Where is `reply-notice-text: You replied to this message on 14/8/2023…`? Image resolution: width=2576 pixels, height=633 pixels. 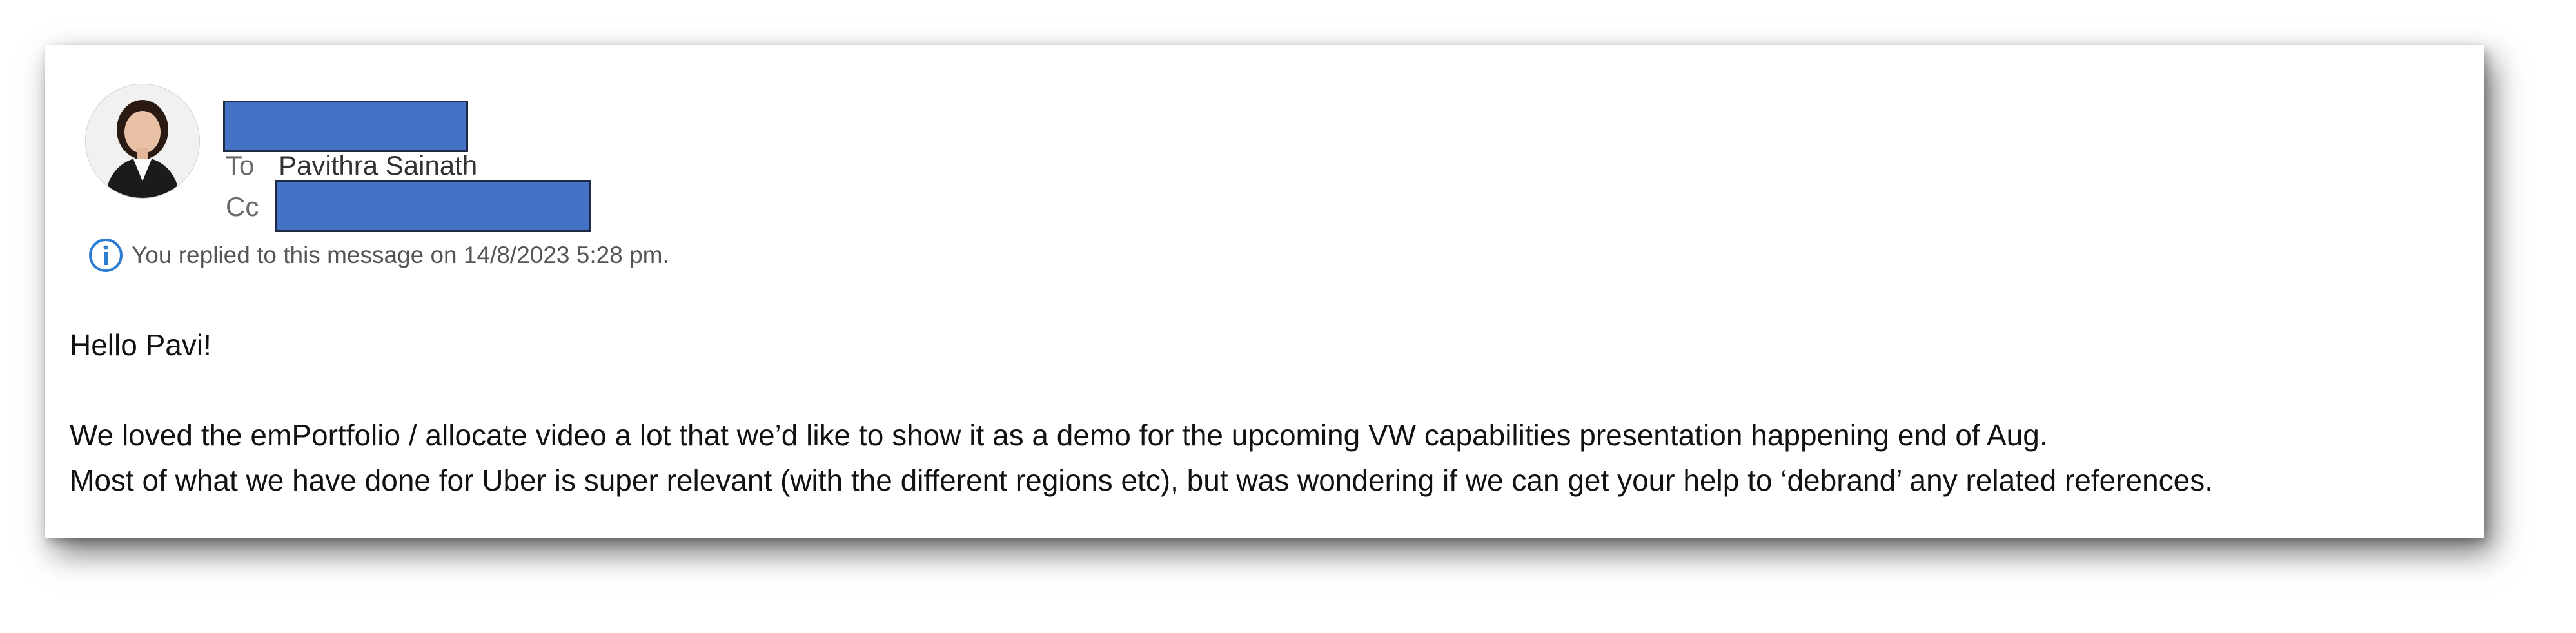 reply-notice-text: You replied to this message on 14/8/2023… is located at coordinates (401, 255).